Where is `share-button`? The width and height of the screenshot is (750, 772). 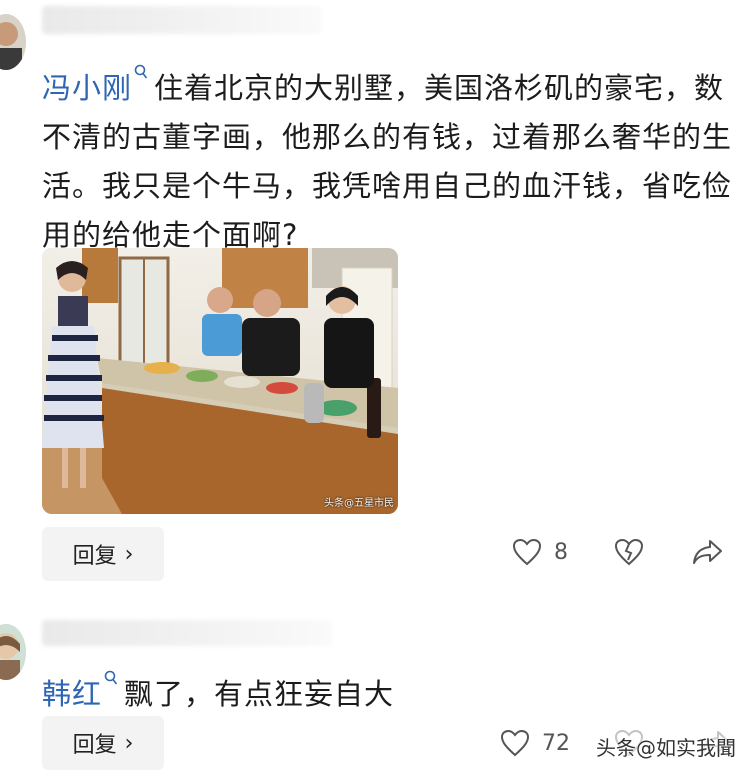
share-button is located at coordinates (708, 552).